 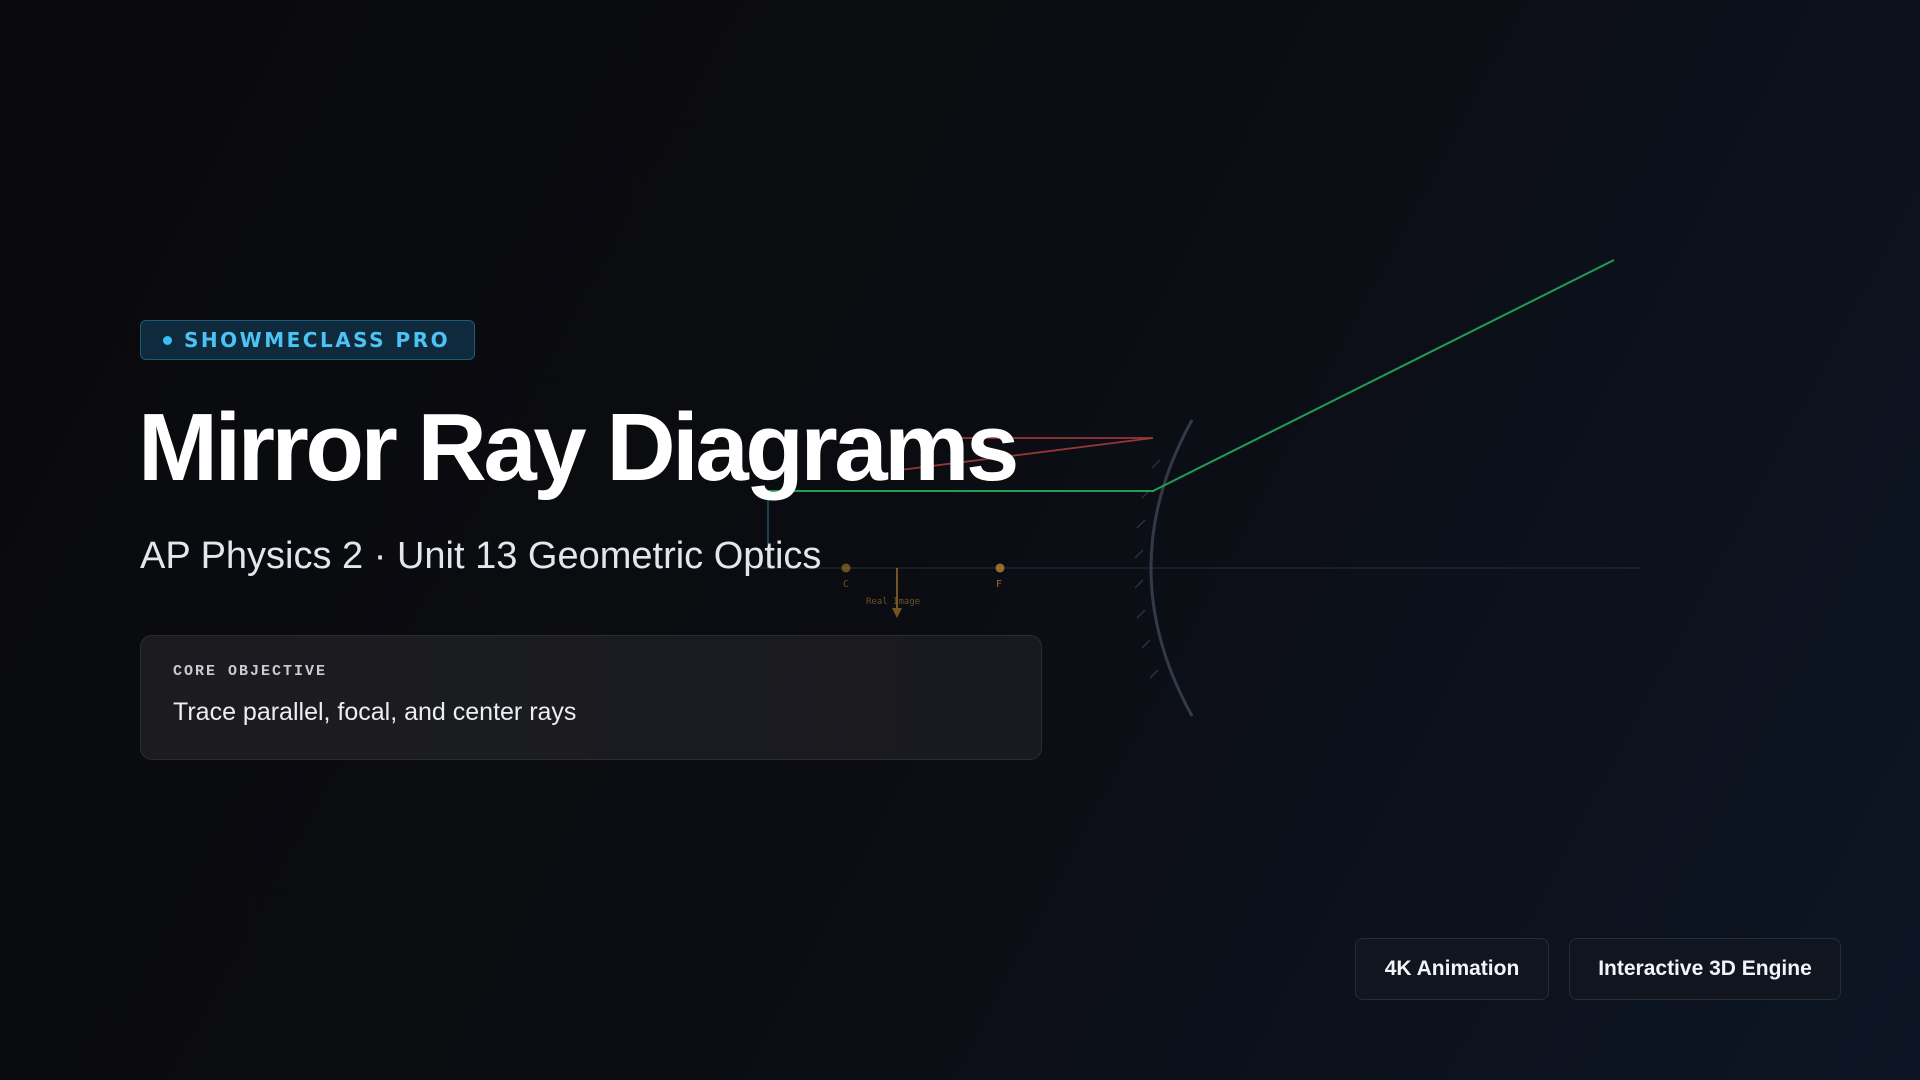 What do you see at coordinates (317, 340) in the screenshot?
I see `brand-label: SHOWMECLASS PRO` at bounding box center [317, 340].